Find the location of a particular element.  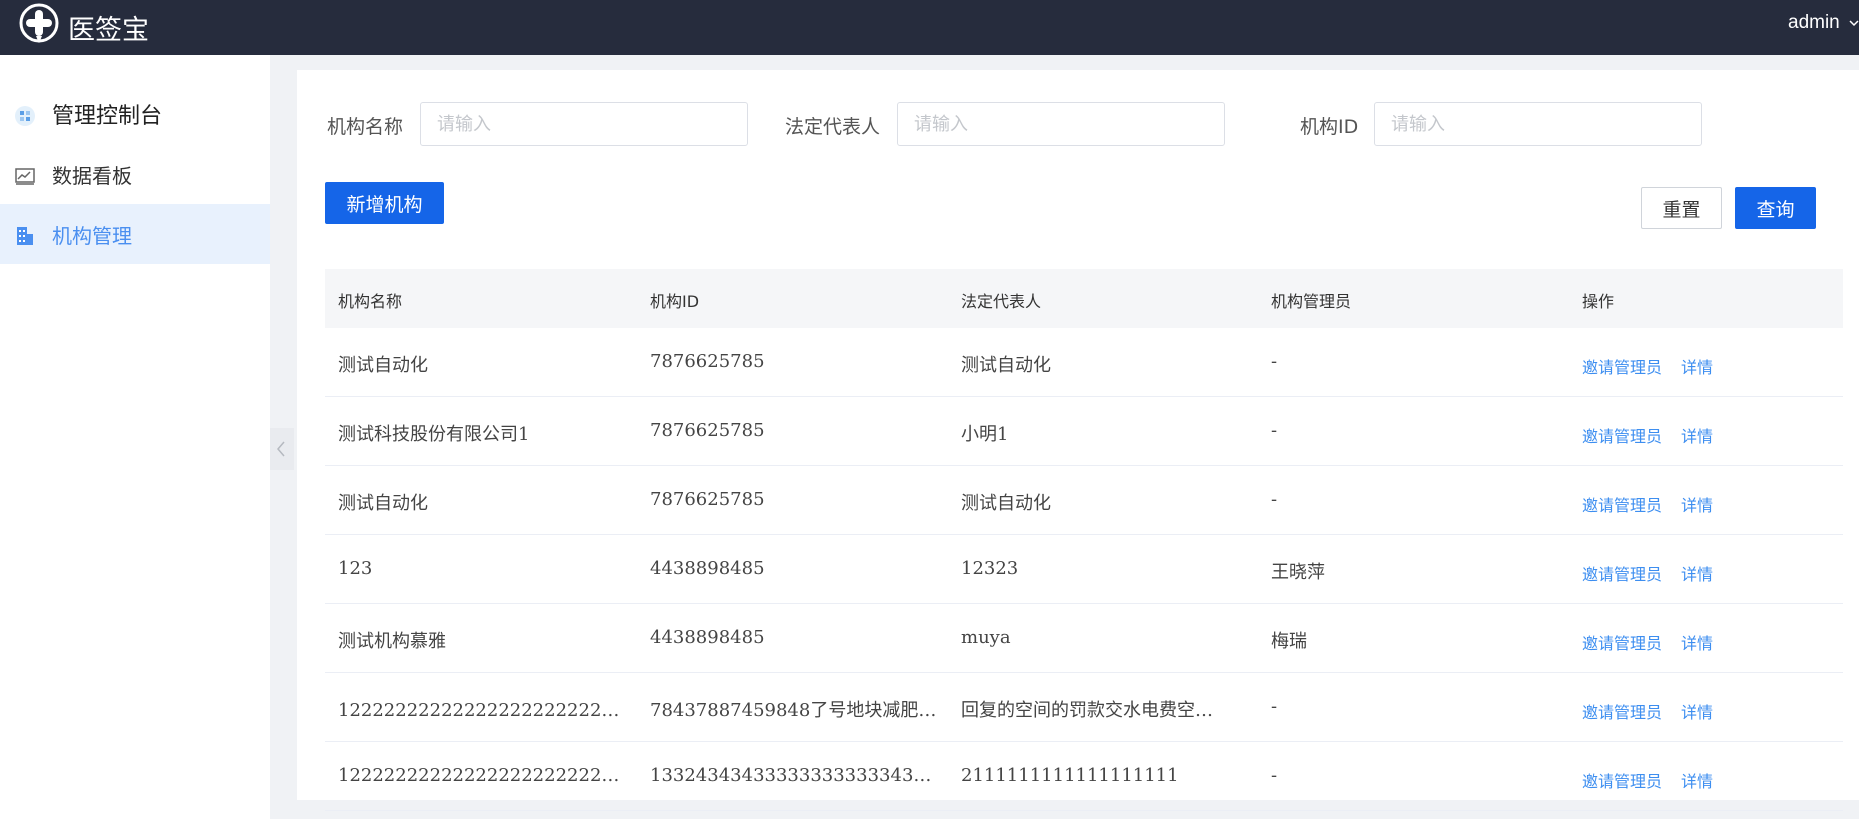

org-name-input is located at coordinates (584, 124).